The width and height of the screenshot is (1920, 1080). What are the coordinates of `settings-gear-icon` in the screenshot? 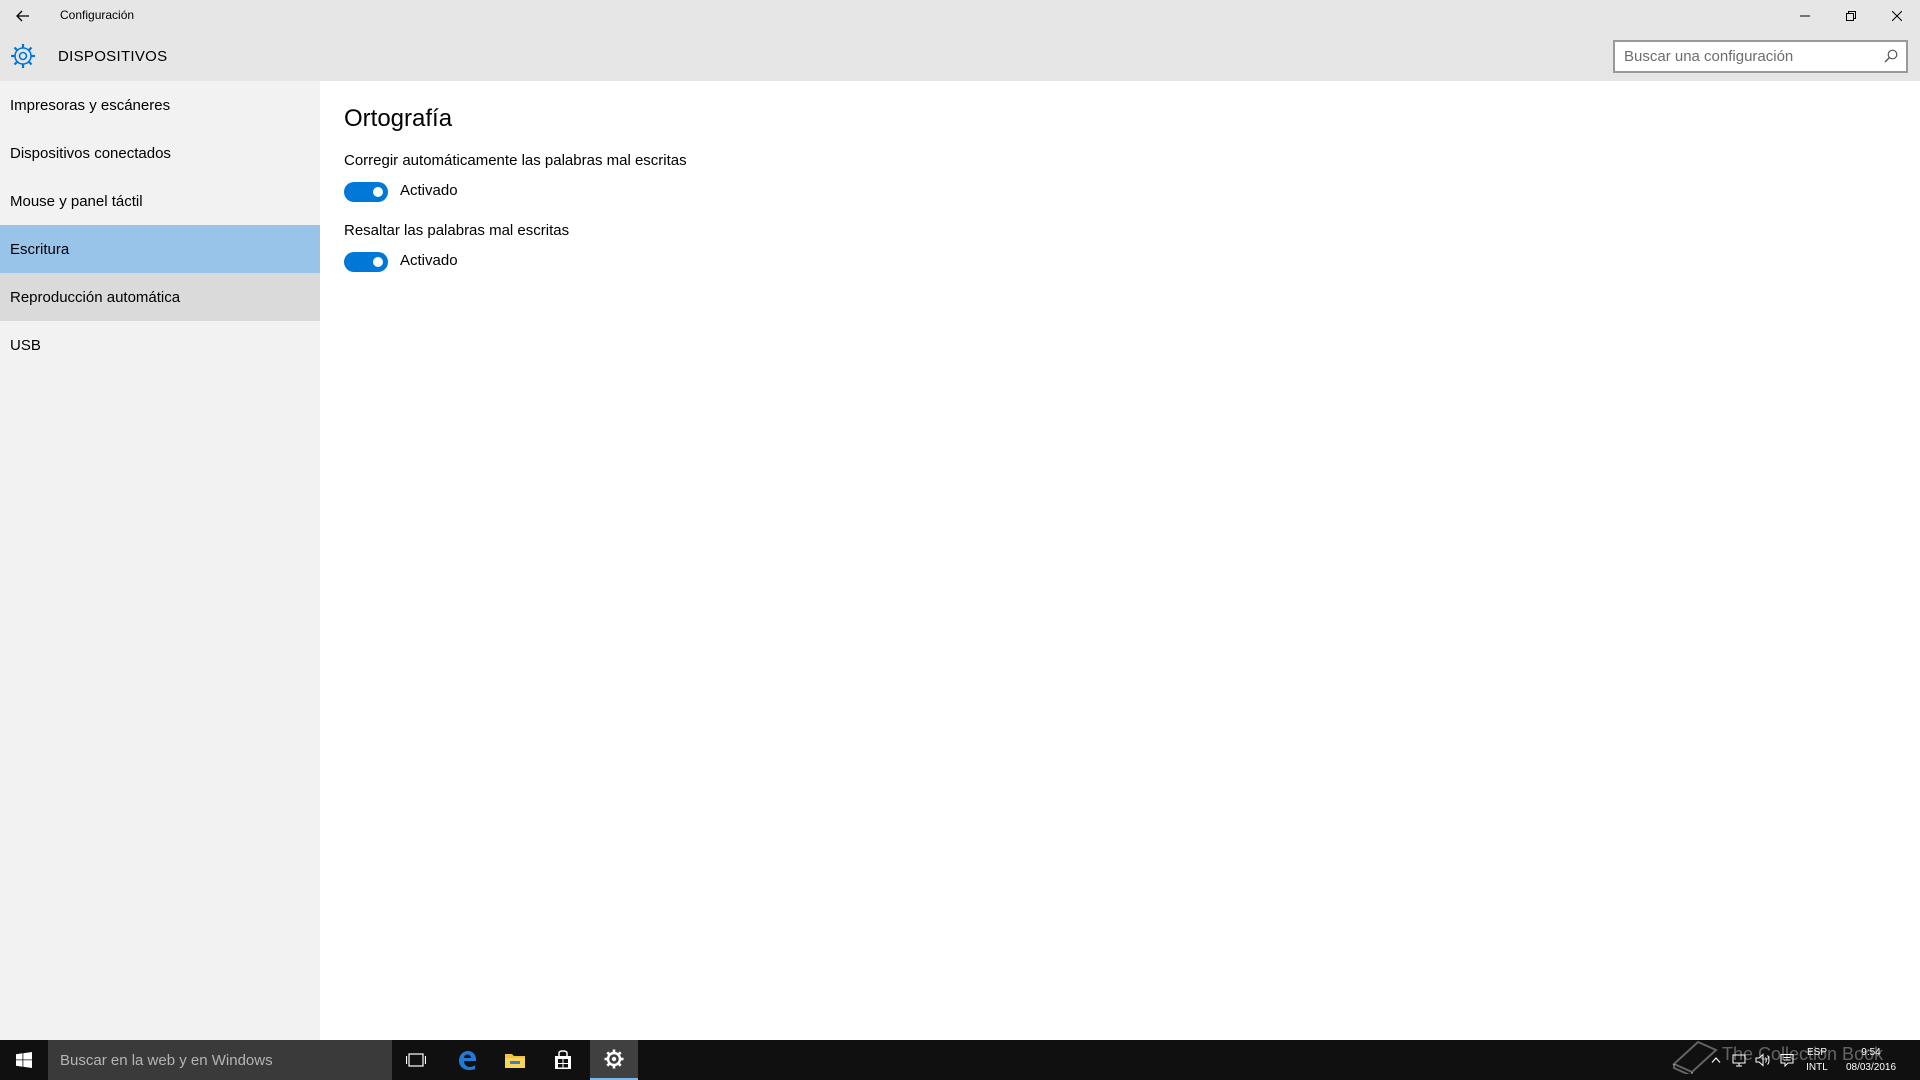 It's located at (614, 1059).